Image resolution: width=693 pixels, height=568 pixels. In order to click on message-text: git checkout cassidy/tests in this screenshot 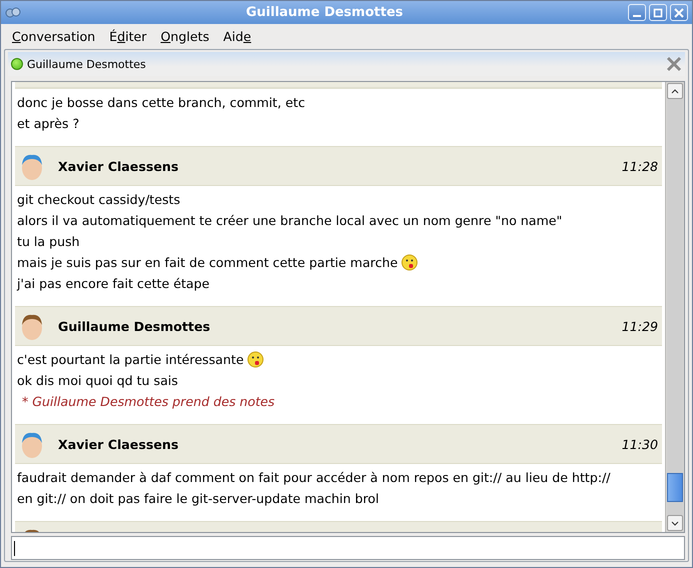, I will do `click(98, 199)`.